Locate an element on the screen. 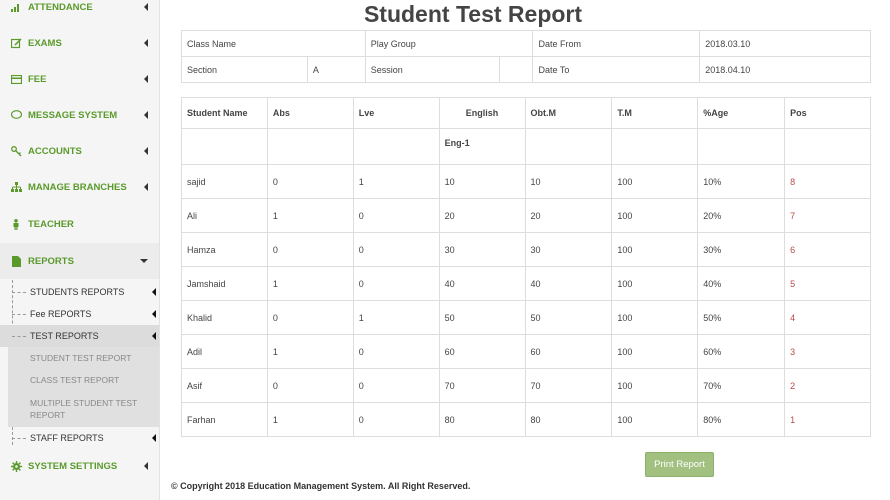 The height and width of the screenshot is (500, 890). cell-percentage: 30% is located at coordinates (741, 249).